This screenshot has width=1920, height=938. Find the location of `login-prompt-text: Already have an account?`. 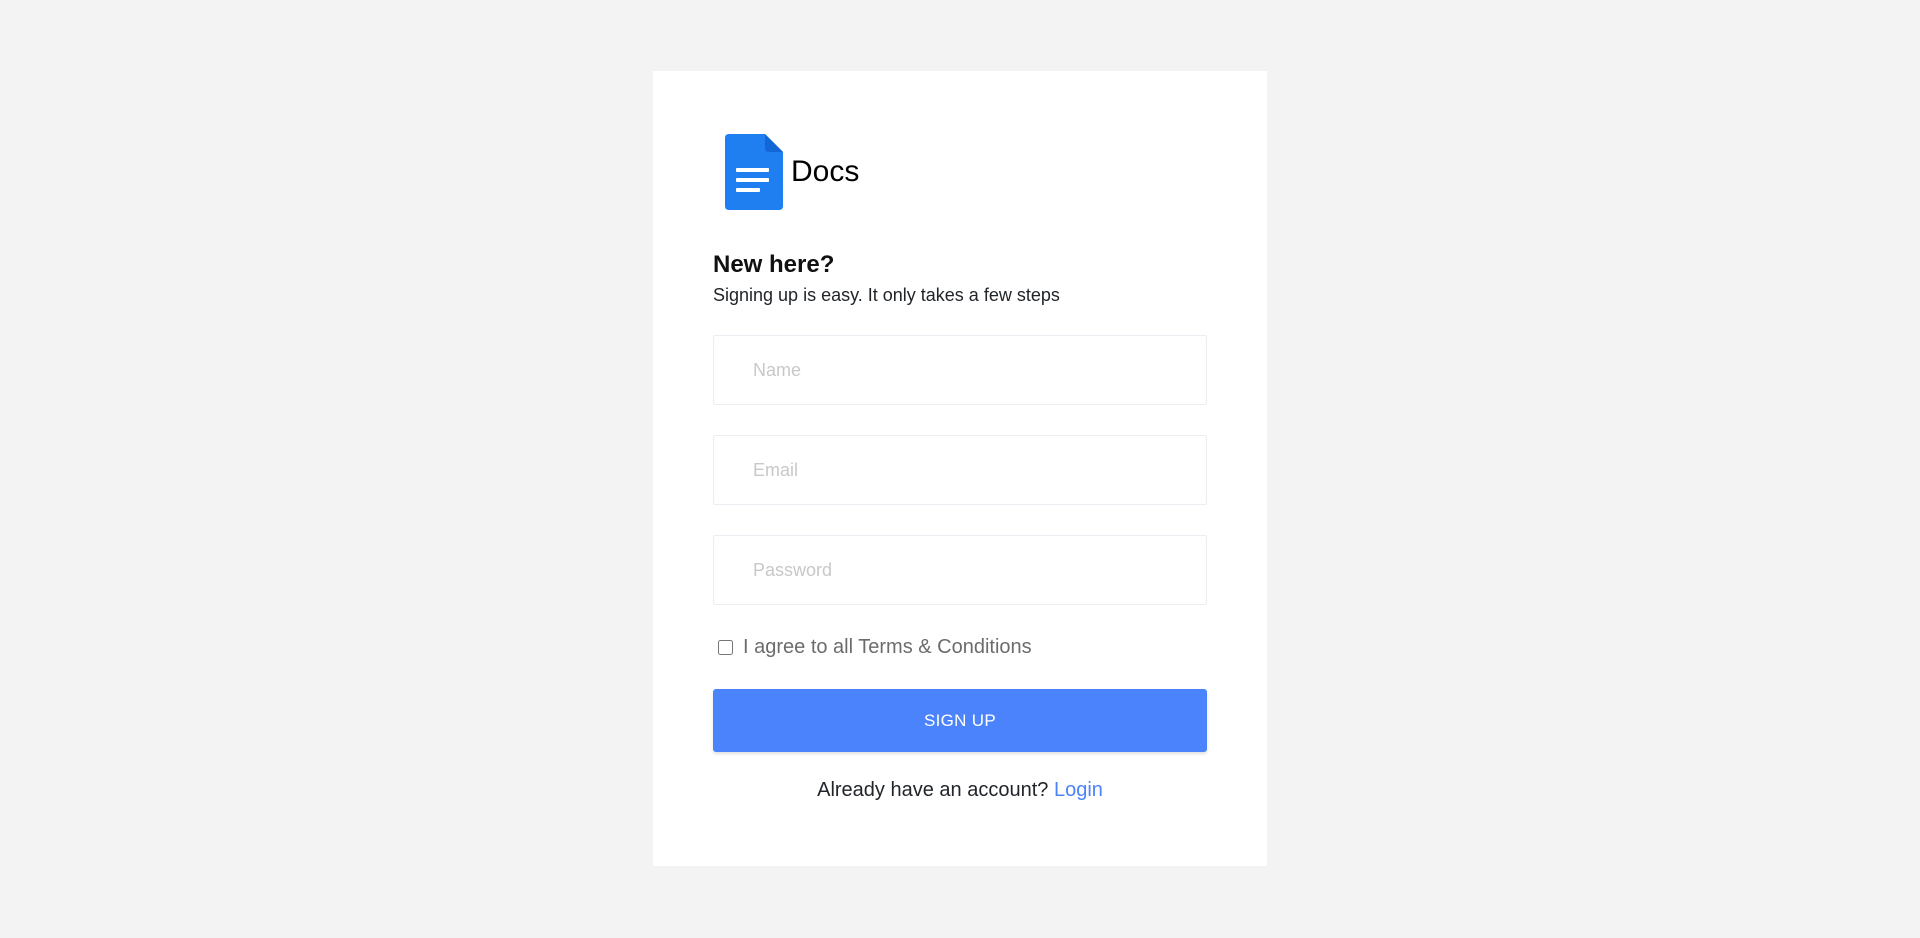

login-prompt-text: Already have an account? is located at coordinates (933, 790).